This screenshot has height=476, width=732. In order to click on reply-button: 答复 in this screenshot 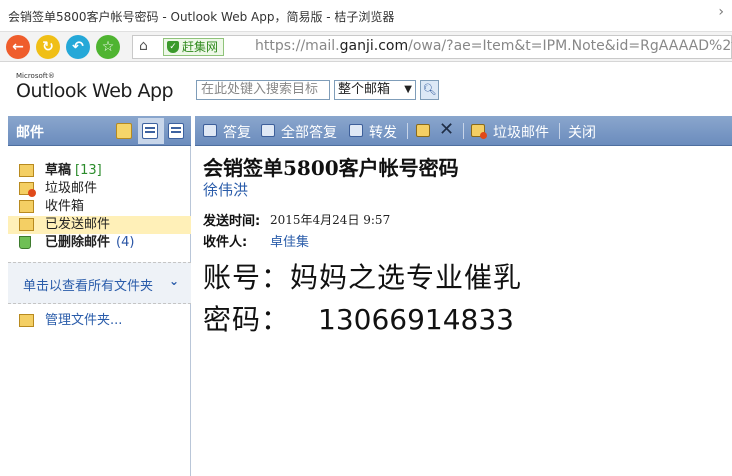, I will do `click(237, 132)`.